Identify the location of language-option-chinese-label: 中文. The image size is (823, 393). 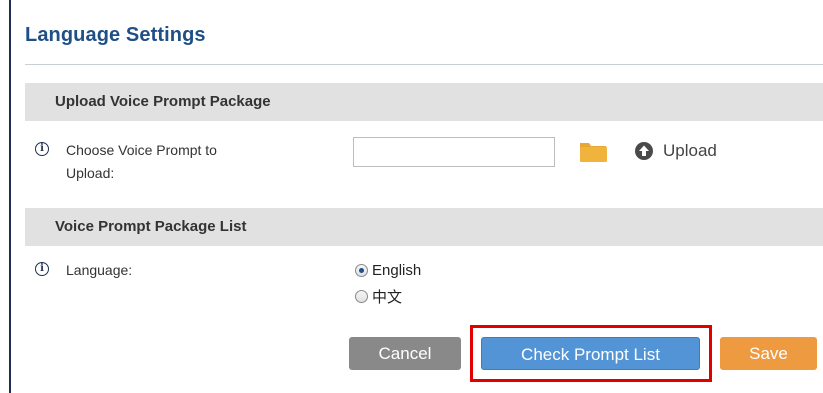
(387, 297).